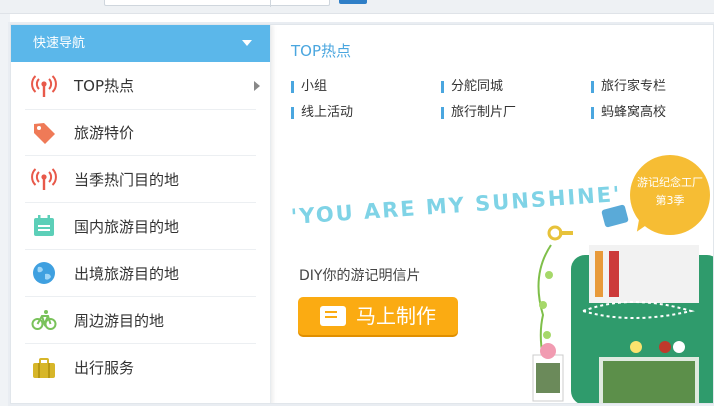  What do you see at coordinates (622, 303) in the screenshot?
I see `postcard-machine-illustration` at bounding box center [622, 303].